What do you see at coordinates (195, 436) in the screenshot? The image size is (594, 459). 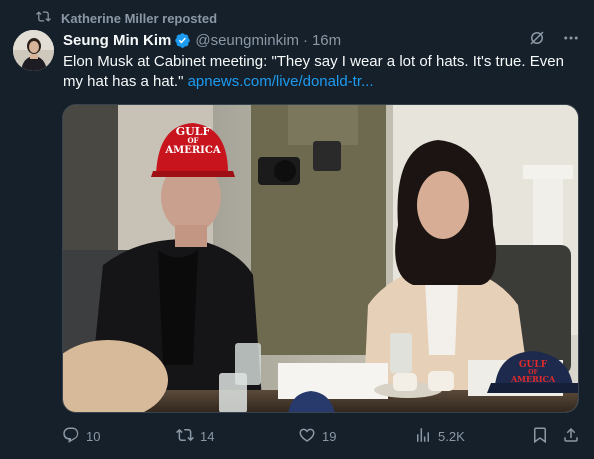 I see `repost-button: 14` at bounding box center [195, 436].